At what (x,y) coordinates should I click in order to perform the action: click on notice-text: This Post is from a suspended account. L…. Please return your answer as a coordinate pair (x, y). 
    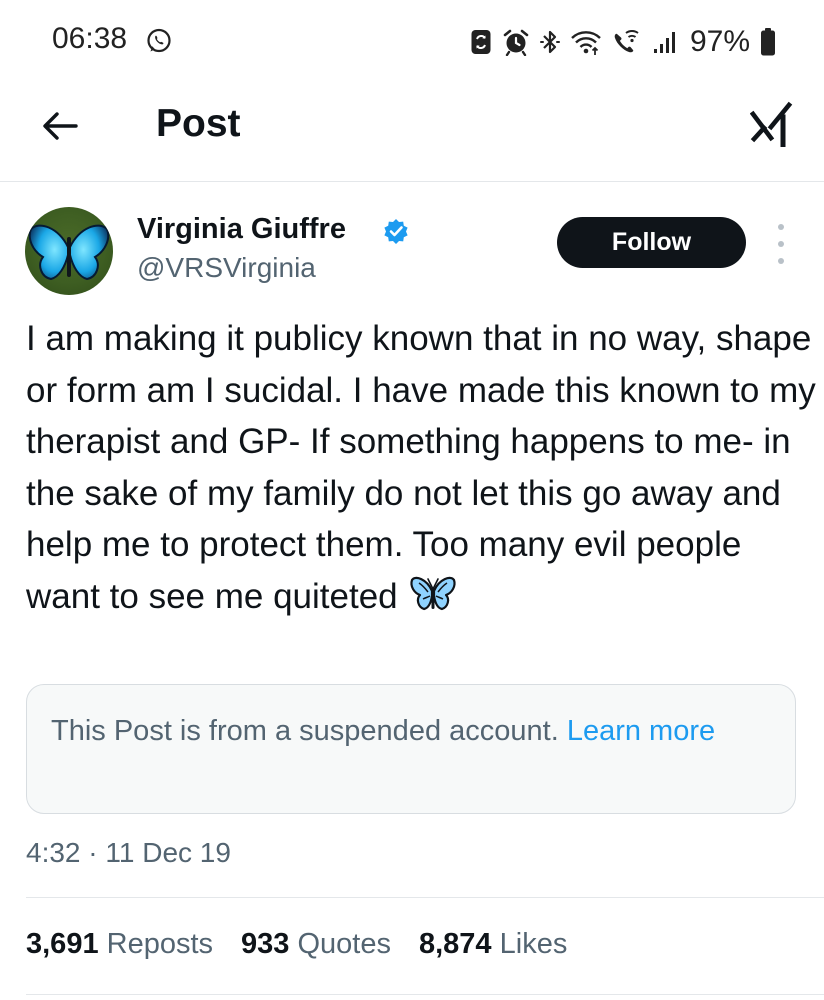
    Looking at the image, I should click on (411, 731).